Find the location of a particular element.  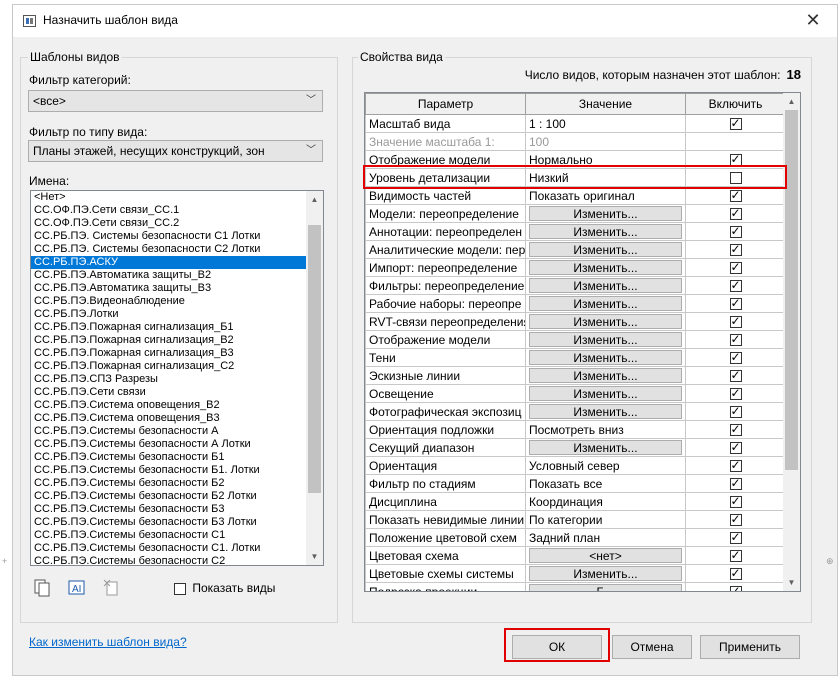

col-header-param: Параметр is located at coordinates (445, 104).